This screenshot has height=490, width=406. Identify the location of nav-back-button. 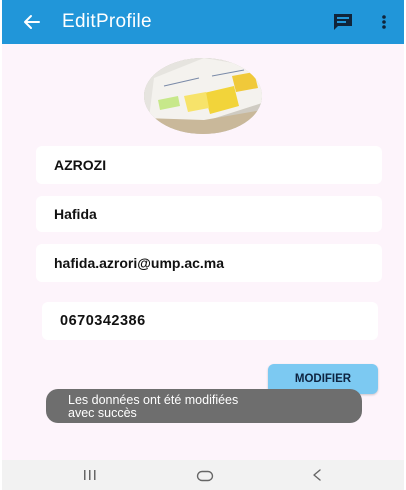
(317, 475).